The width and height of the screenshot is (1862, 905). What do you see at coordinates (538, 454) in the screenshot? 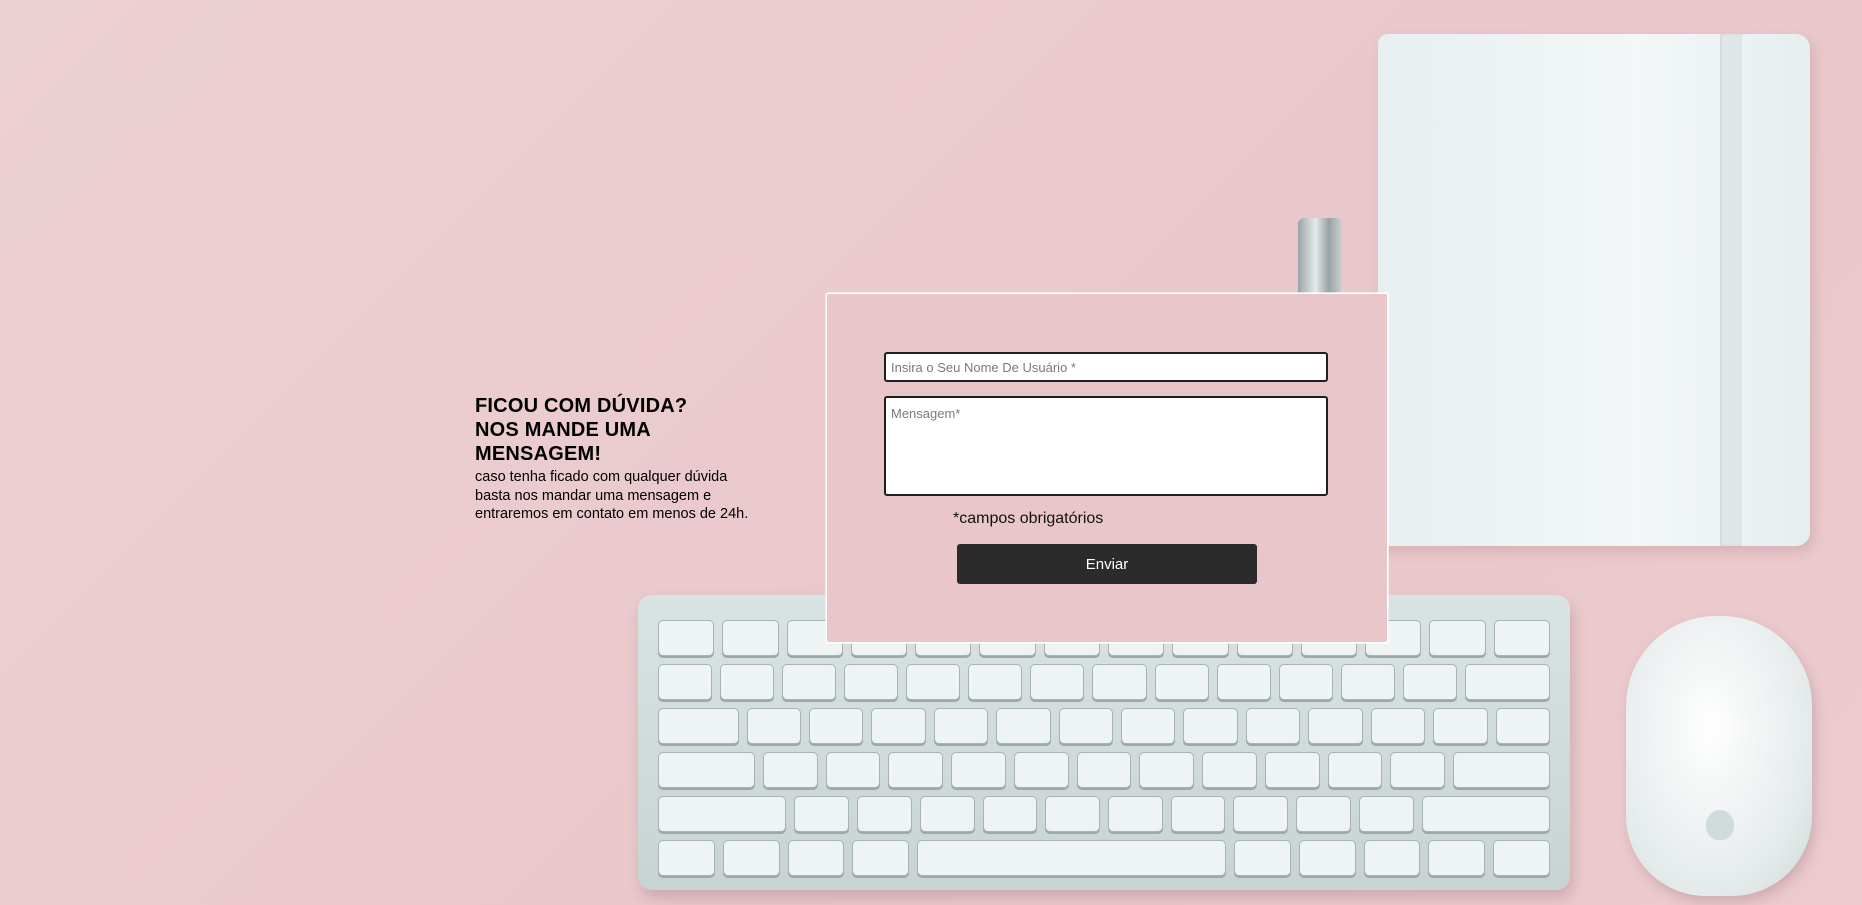
I see `heading-line: MENSAGEM!` at bounding box center [538, 454].